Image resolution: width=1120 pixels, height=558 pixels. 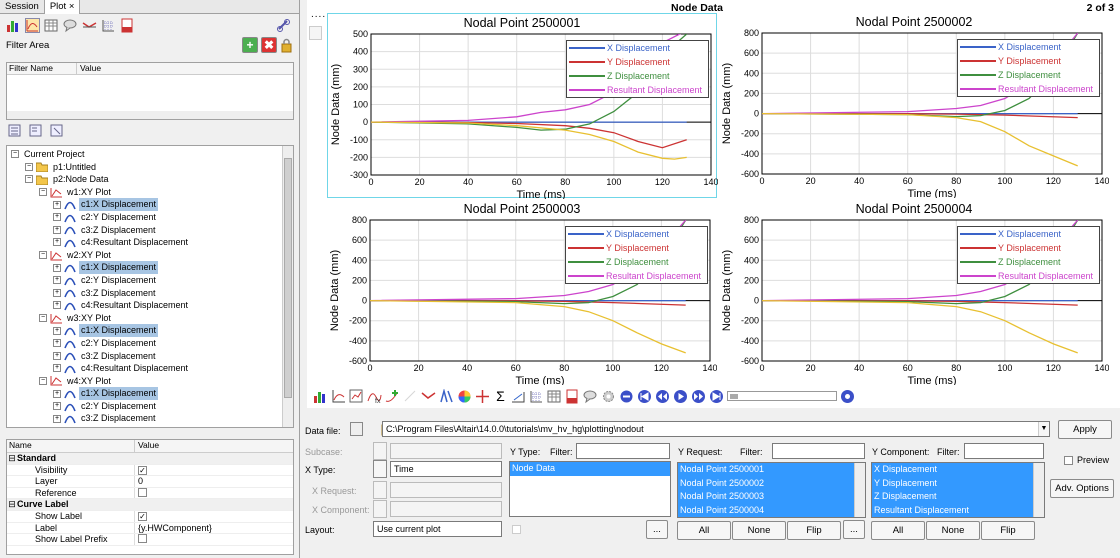 What do you see at coordinates (392, 396) in the screenshot?
I see `add-curve-icon` at bounding box center [392, 396].